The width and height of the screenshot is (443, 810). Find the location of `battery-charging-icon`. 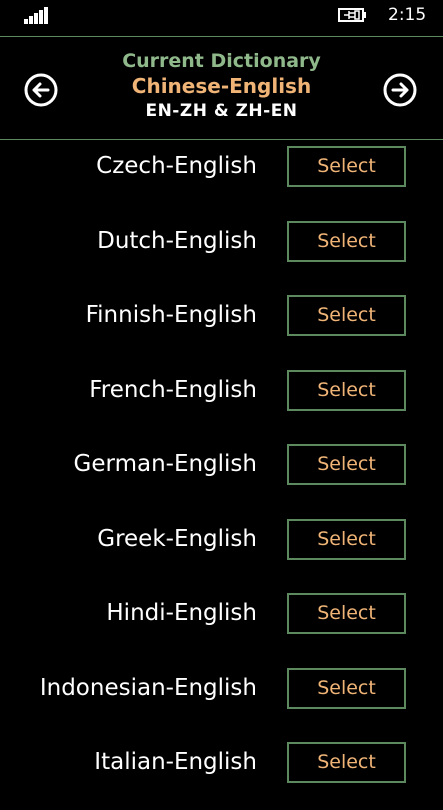

battery-charging-icon is located at coordinates (353, 15).